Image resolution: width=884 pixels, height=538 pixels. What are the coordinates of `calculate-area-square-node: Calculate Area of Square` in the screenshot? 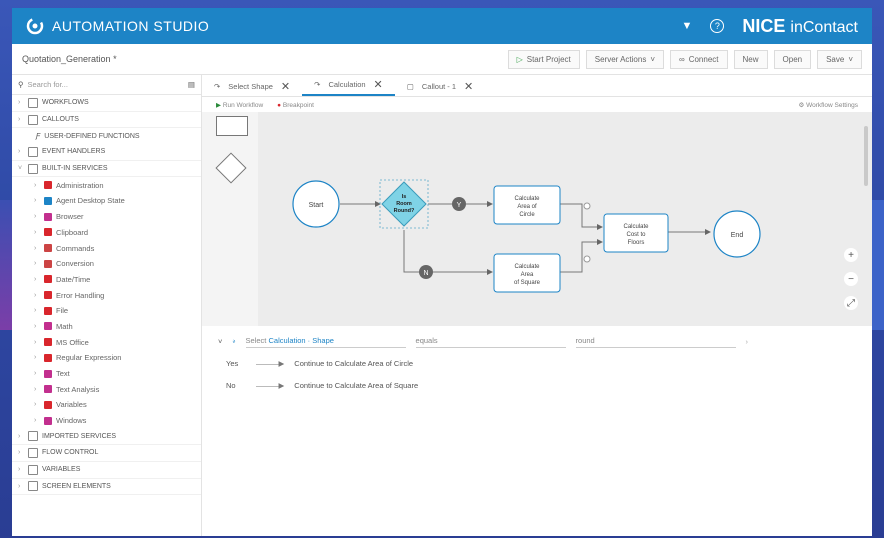 It's located at (527, 273).